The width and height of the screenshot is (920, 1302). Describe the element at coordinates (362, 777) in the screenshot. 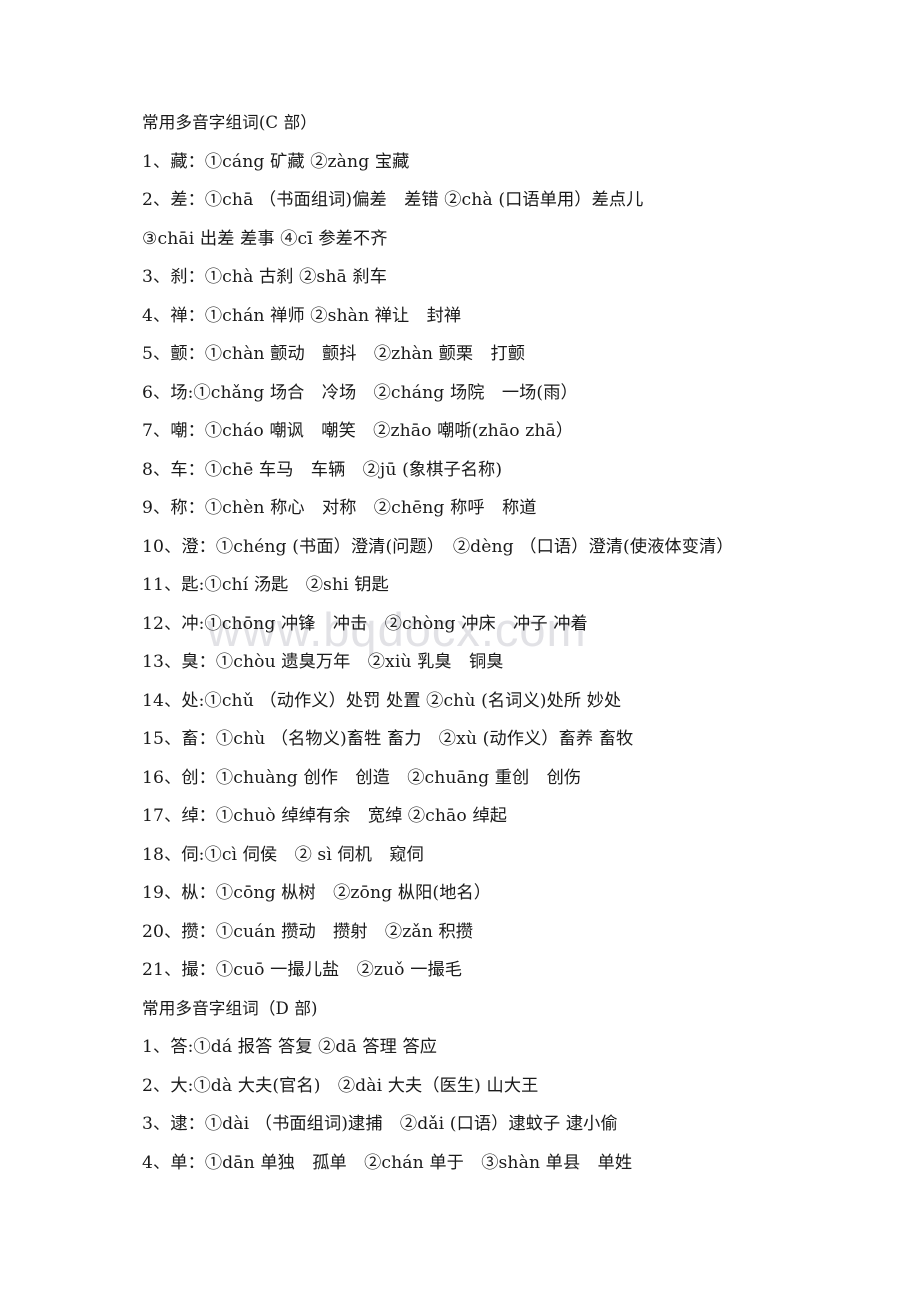

I see `entry-c-16: 16、创：①chuàng 创作 创造 ②chuāng 重创 创伤` at that location.